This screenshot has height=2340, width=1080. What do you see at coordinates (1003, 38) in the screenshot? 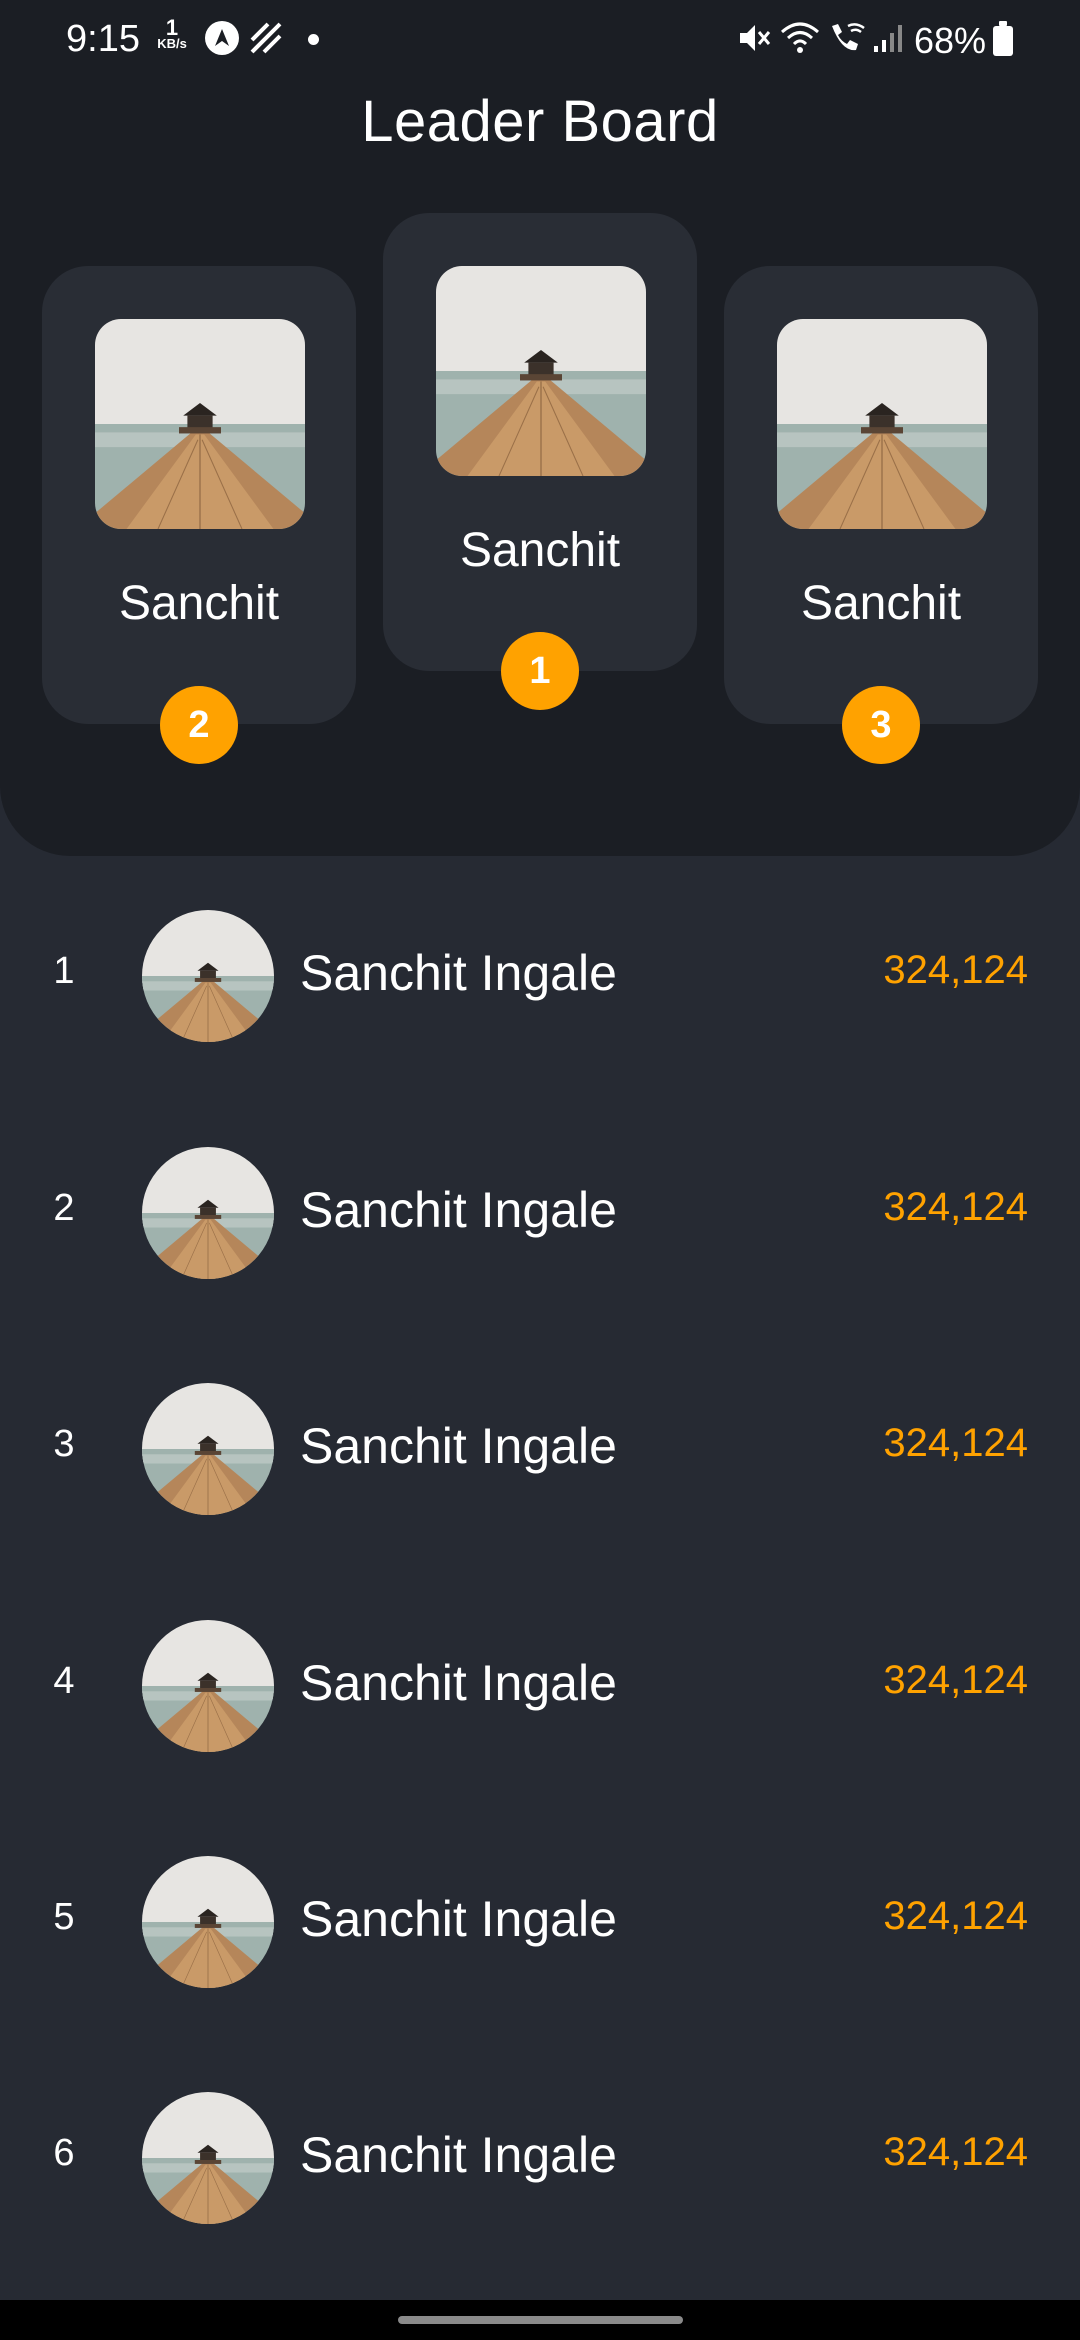
I see `battery-icon` at bounding box center [1003, 38].